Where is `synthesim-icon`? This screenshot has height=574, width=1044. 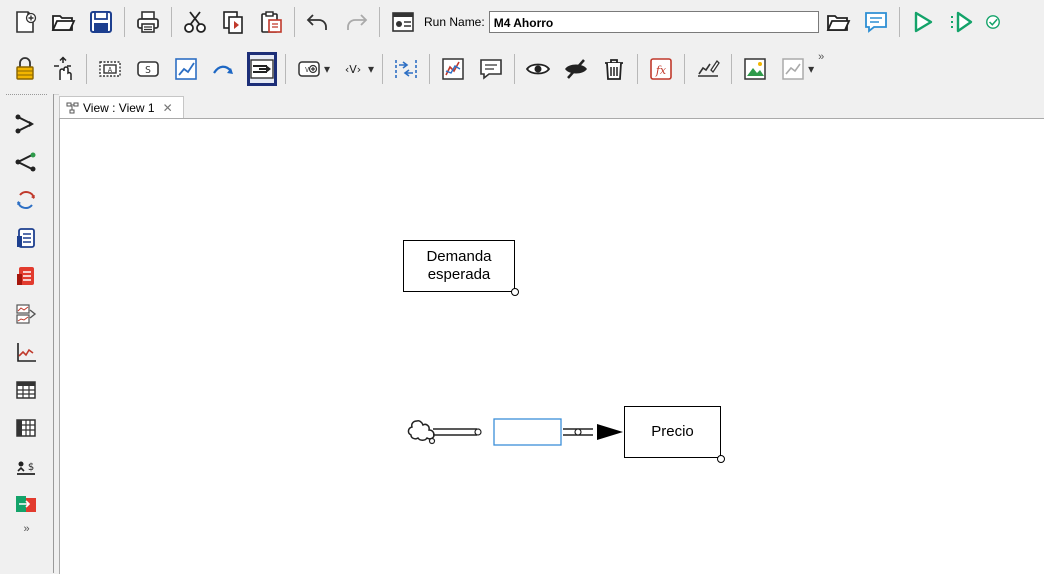 synthesim-icon is located at coordinates (961, 22).